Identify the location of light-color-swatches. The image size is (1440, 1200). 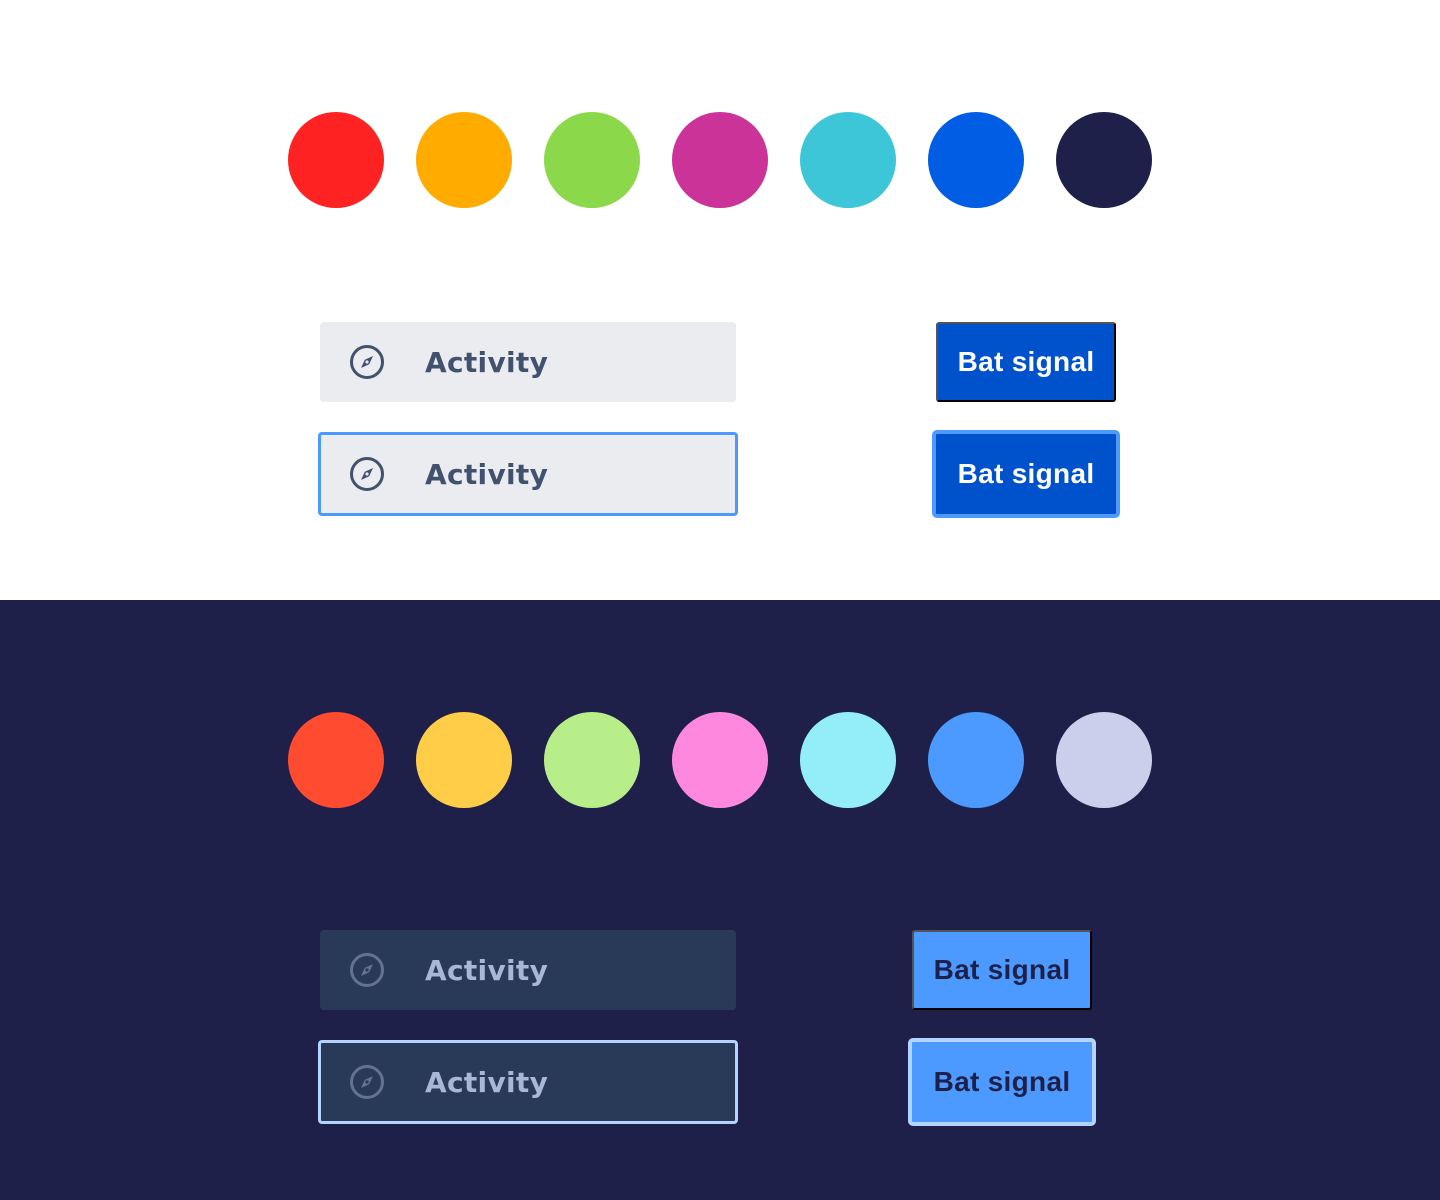
(720, 160).